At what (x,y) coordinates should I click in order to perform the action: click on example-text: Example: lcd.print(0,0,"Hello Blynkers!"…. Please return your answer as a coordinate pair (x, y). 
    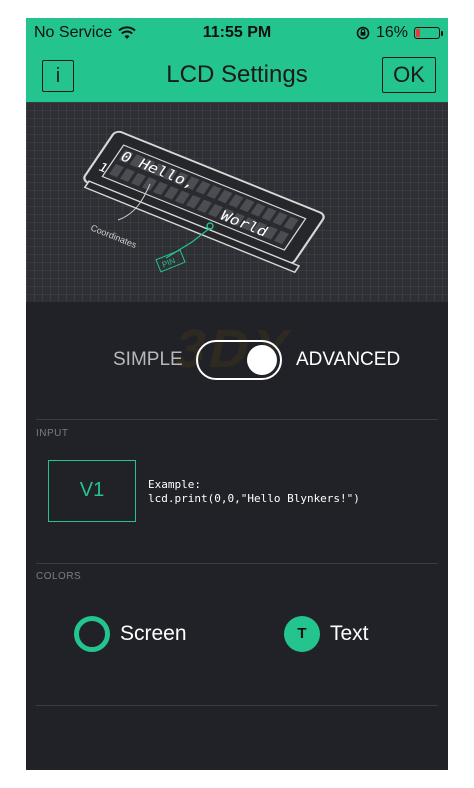
    Looking at the image, I should click on (254, 492).